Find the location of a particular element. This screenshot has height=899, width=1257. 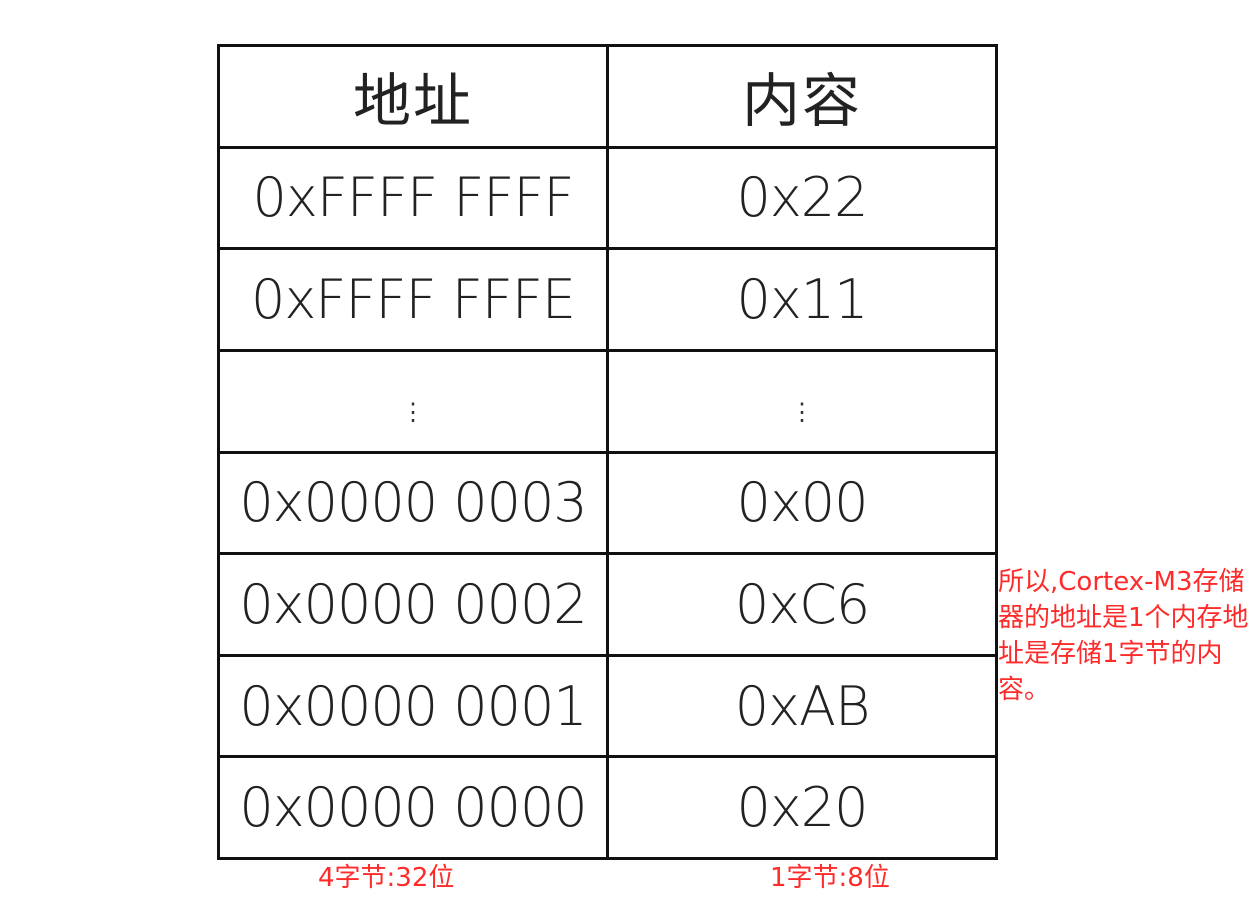

address-cell: 0x0000 0002 is located at coordinates (413, 604).